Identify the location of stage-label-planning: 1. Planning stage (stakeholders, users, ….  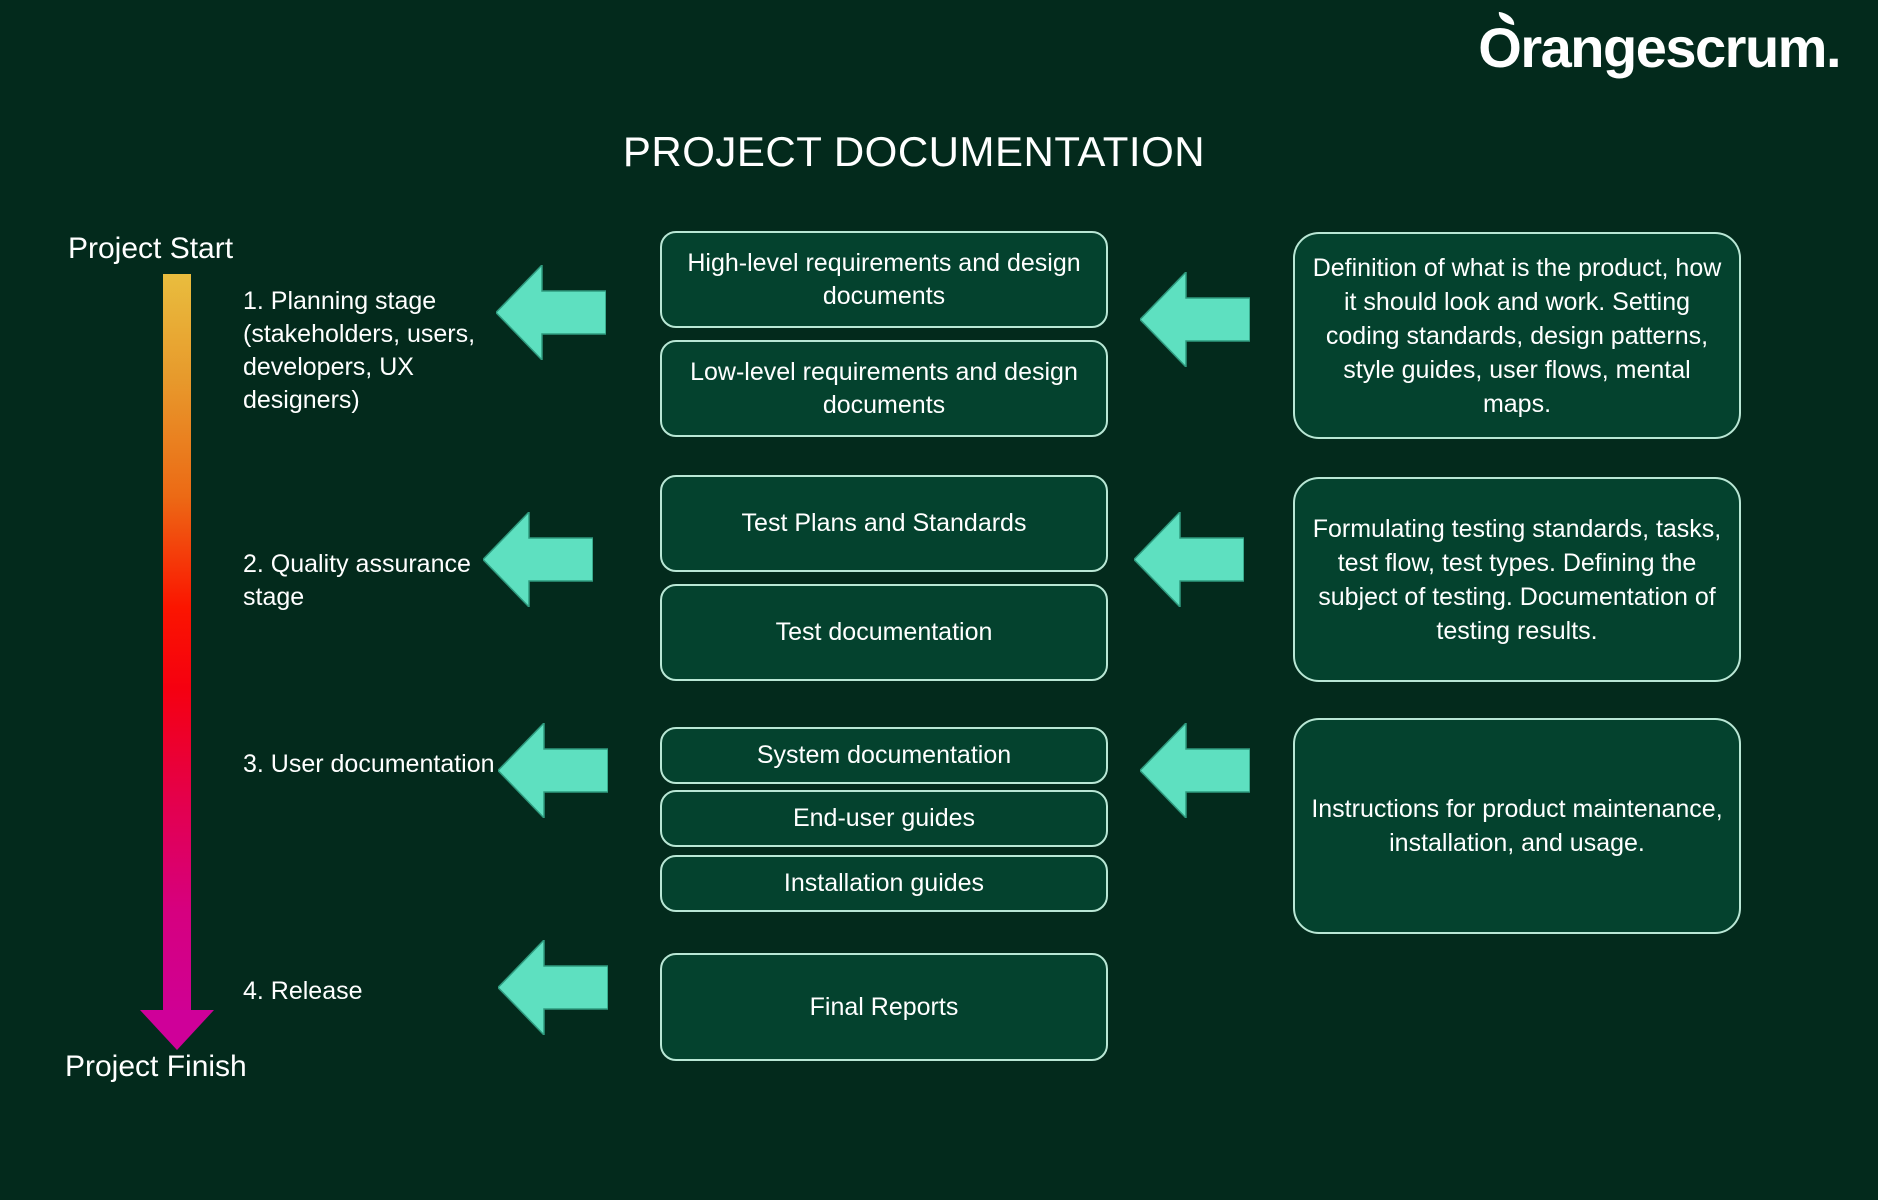
(359, 350).